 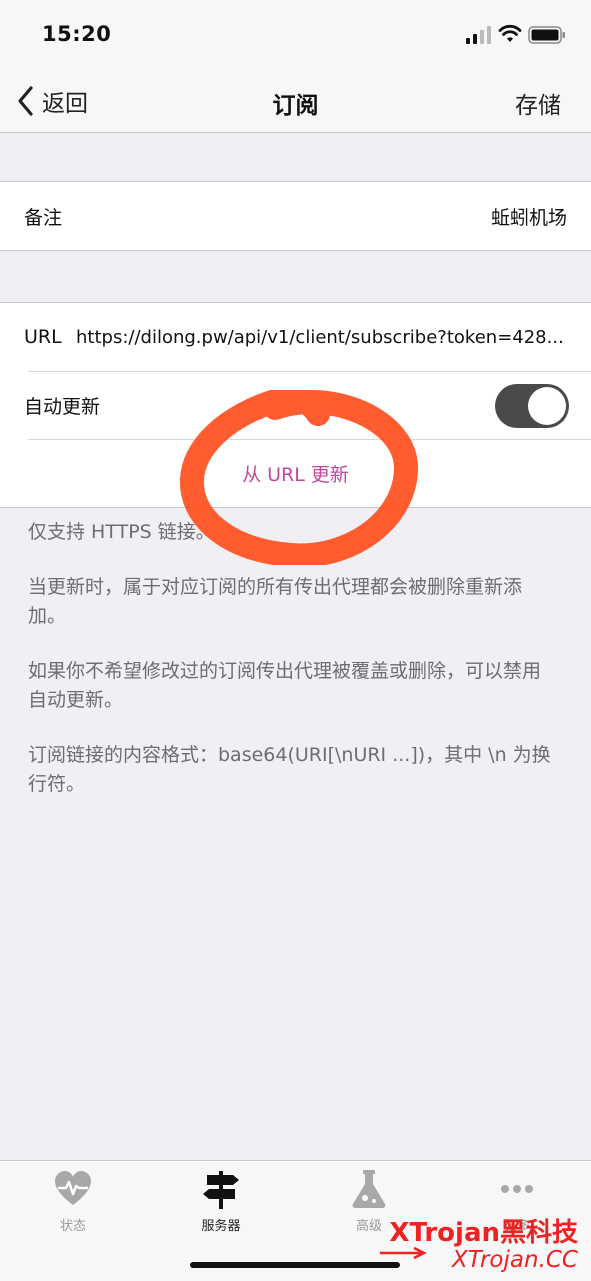 What do you see at coordinates (295, 35) in the screenshot?
I see `status-bar: 15:20` at bounding box center [295, 35].